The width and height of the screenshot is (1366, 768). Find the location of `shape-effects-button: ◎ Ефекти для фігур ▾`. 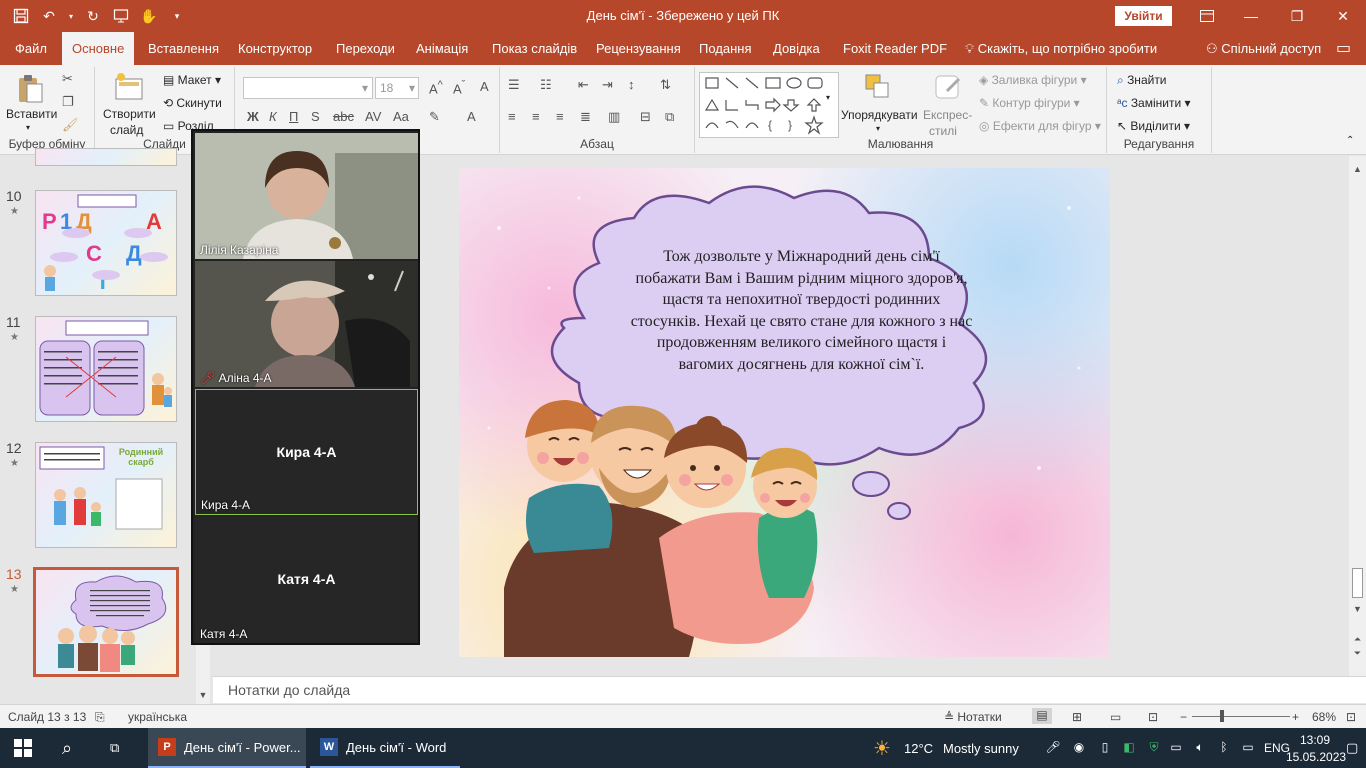

shape-effects-button: ◎ Ефекти для фігур ▾ is located at coordinates (1040, 126).